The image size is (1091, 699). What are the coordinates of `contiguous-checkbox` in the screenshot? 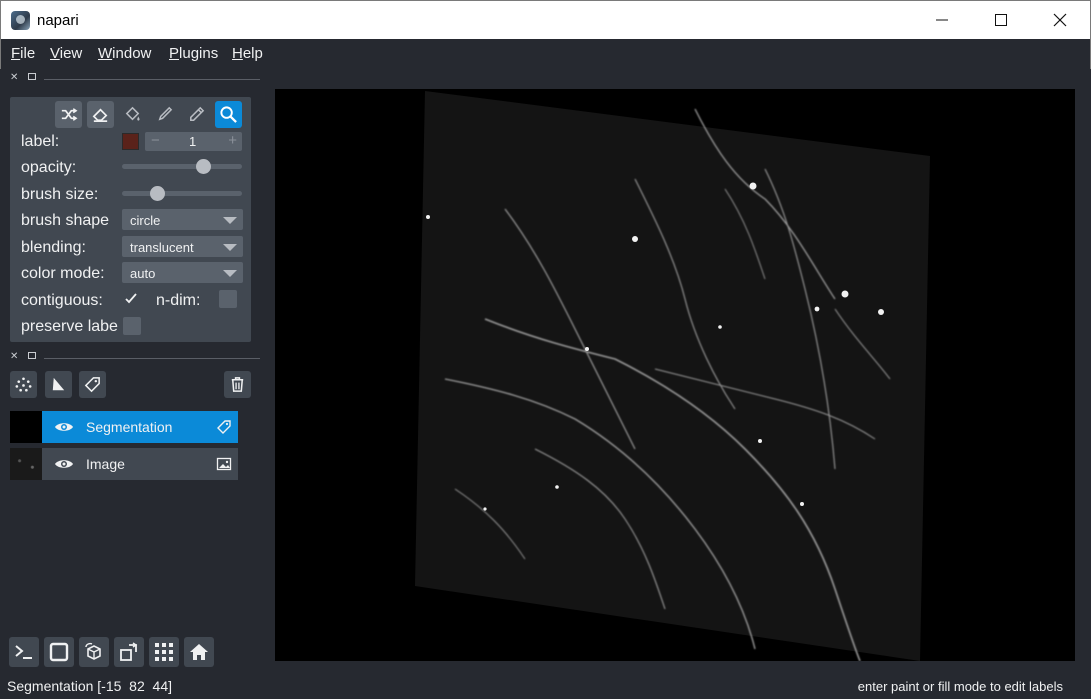 It's located at (131, 299).